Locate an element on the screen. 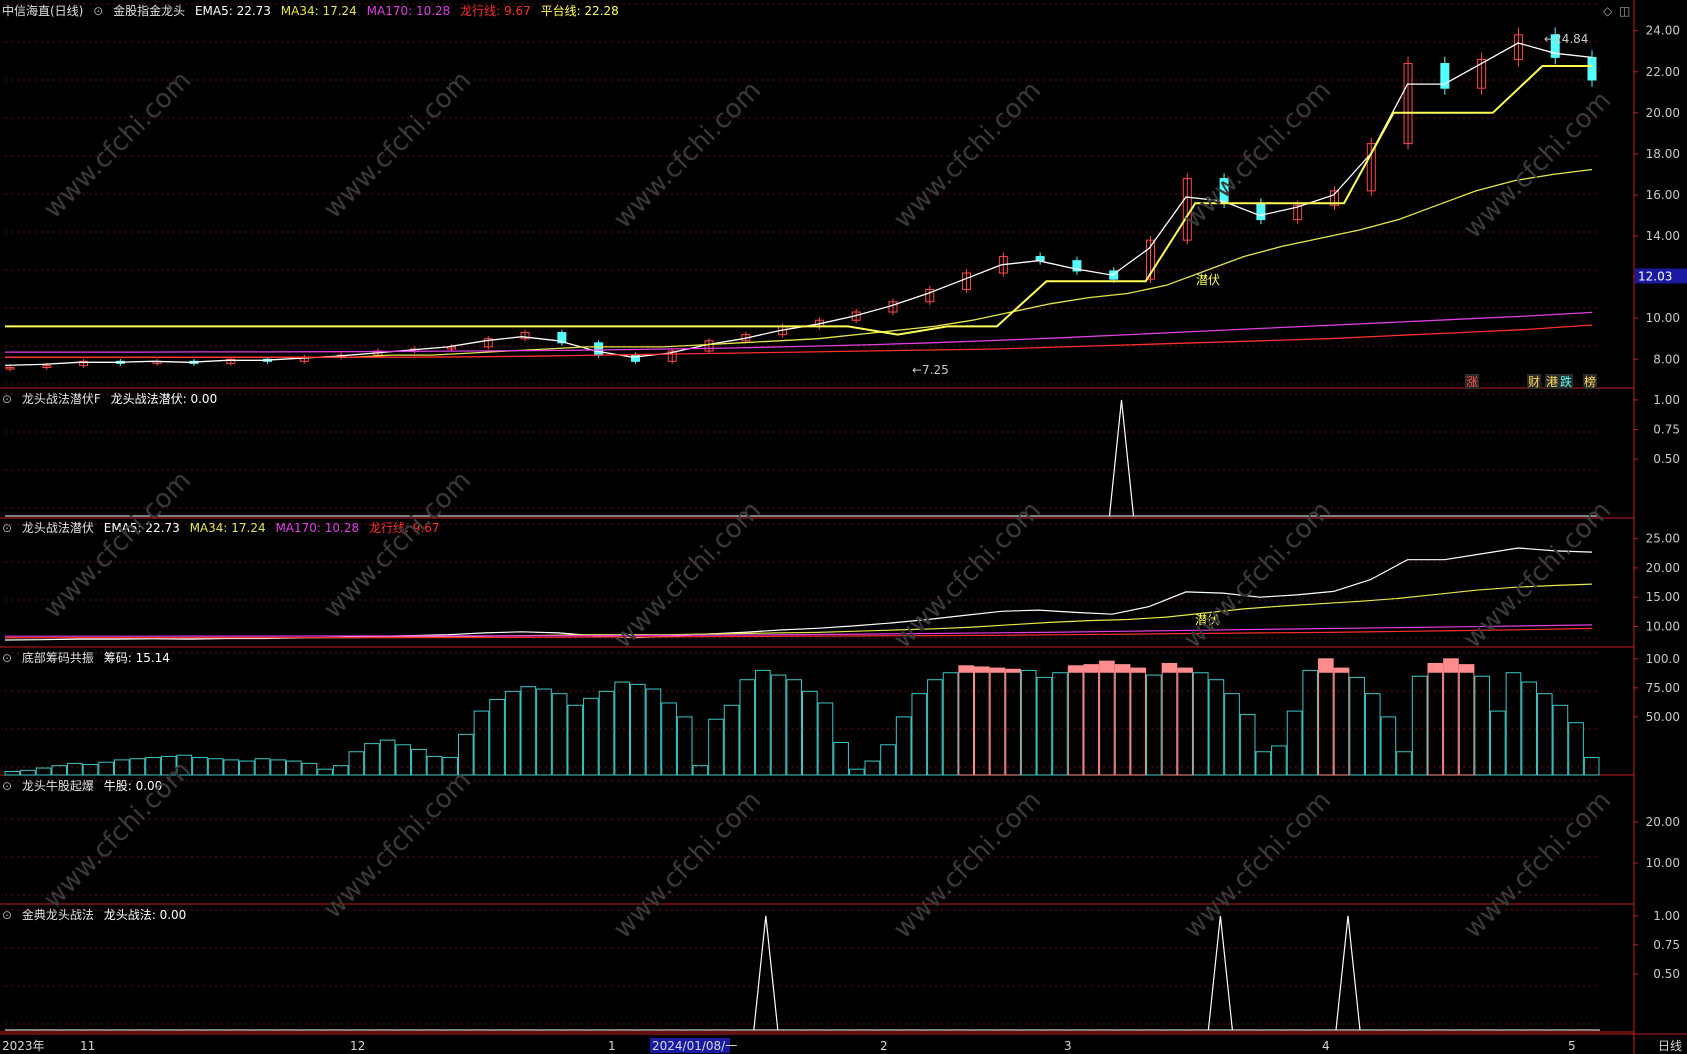 This screenshot has width=1687, height=1054. panel4-circle-icon: ⊙ is located at coordinates (7, 658).